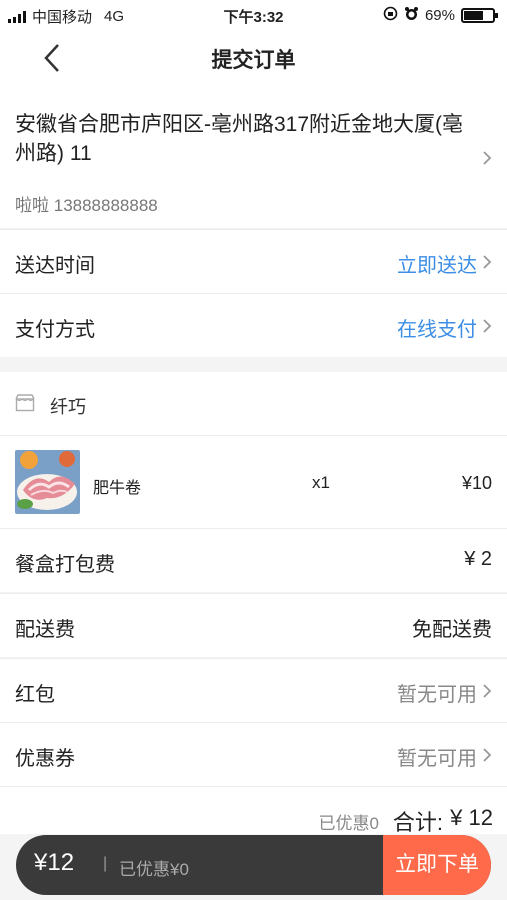  I want to click on shop-icon, so click(25, 403).